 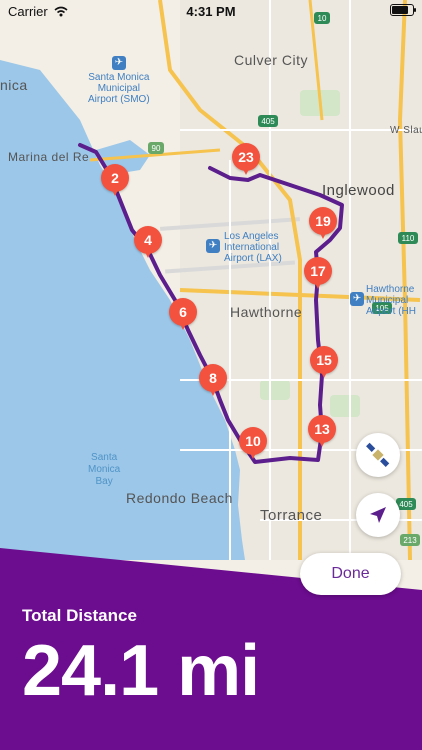 What do you see at coordinates (14, 85) in the screenshot?
I see `map-label-monica: nica` at bounding box center [14, 85].